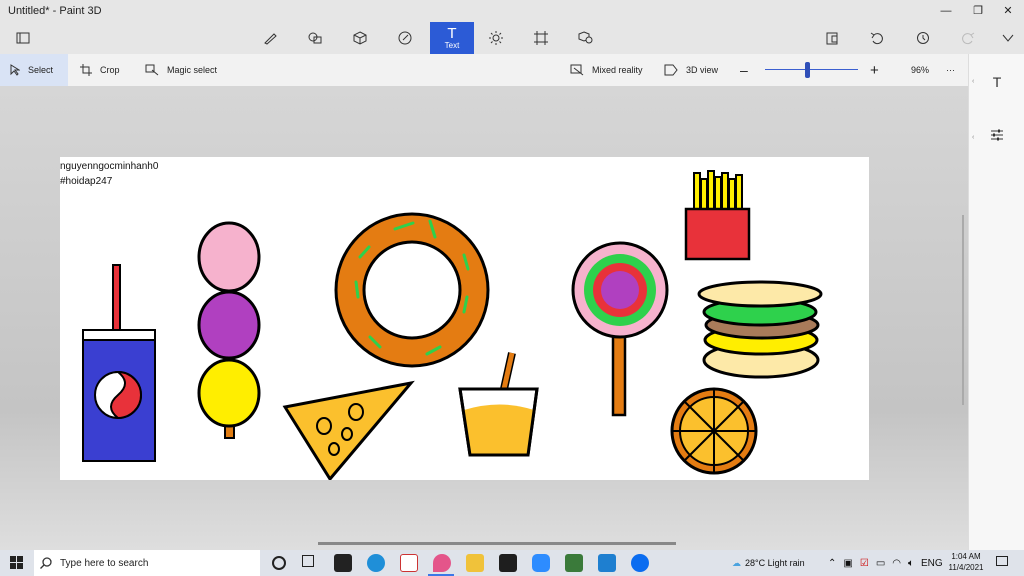 The width and height of the screenshot is (1024, 576). I want to click on volume-icon: 🔈︎, so click(911, 563).